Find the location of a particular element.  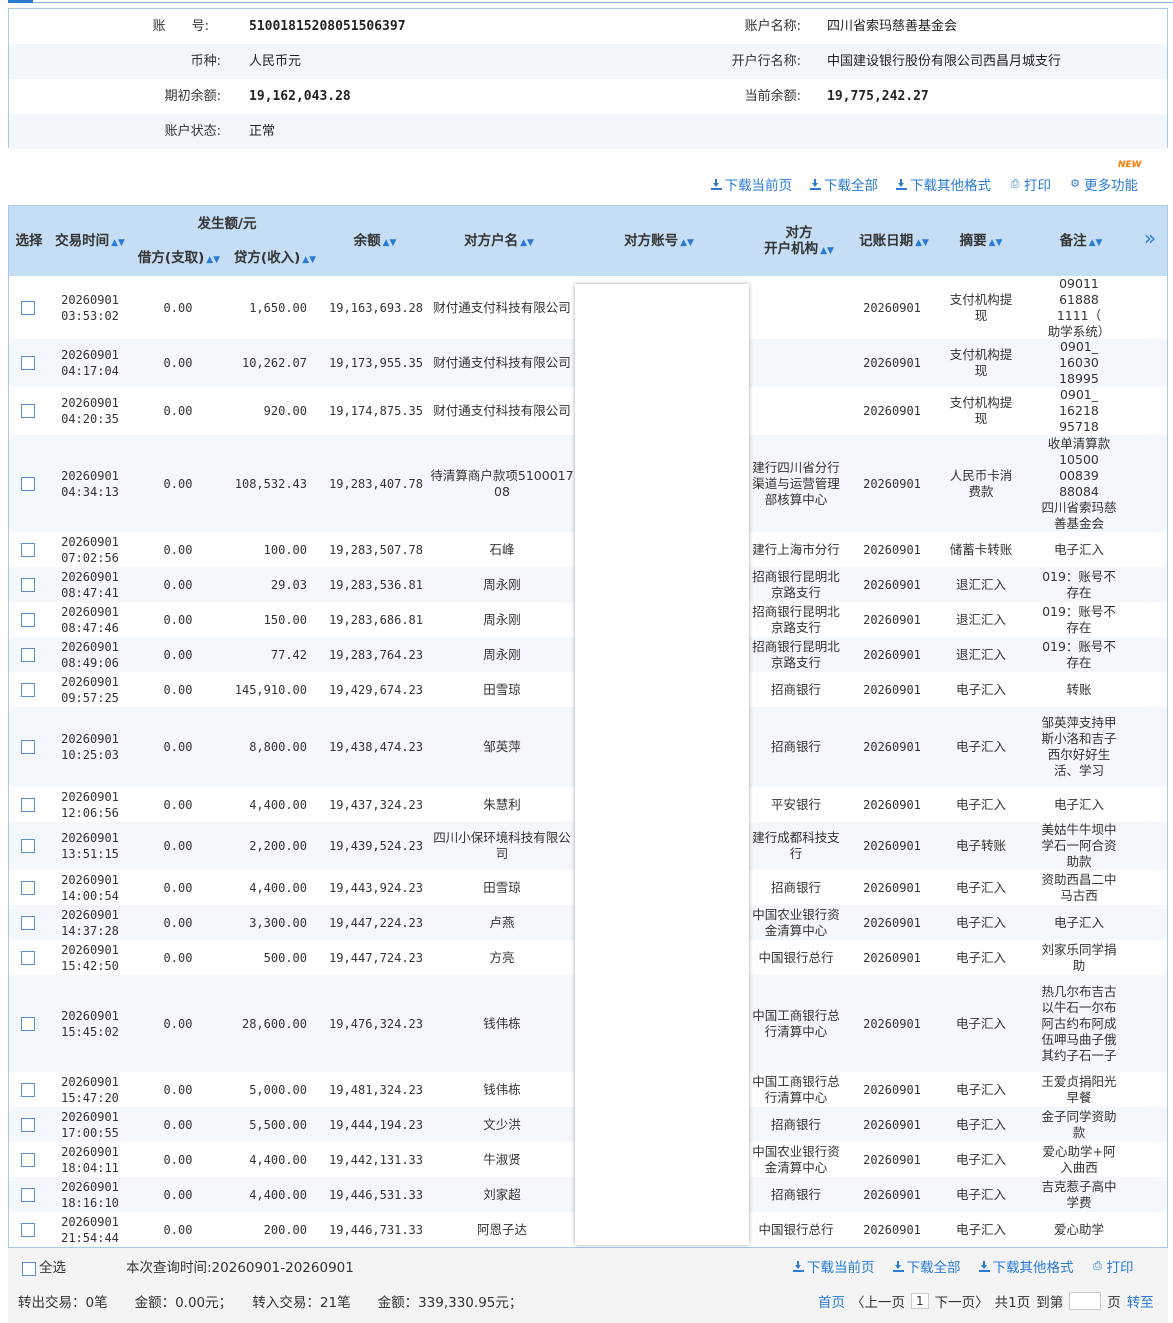

select-all-checkbox: 全选 is located at coordinates (44, 1266).